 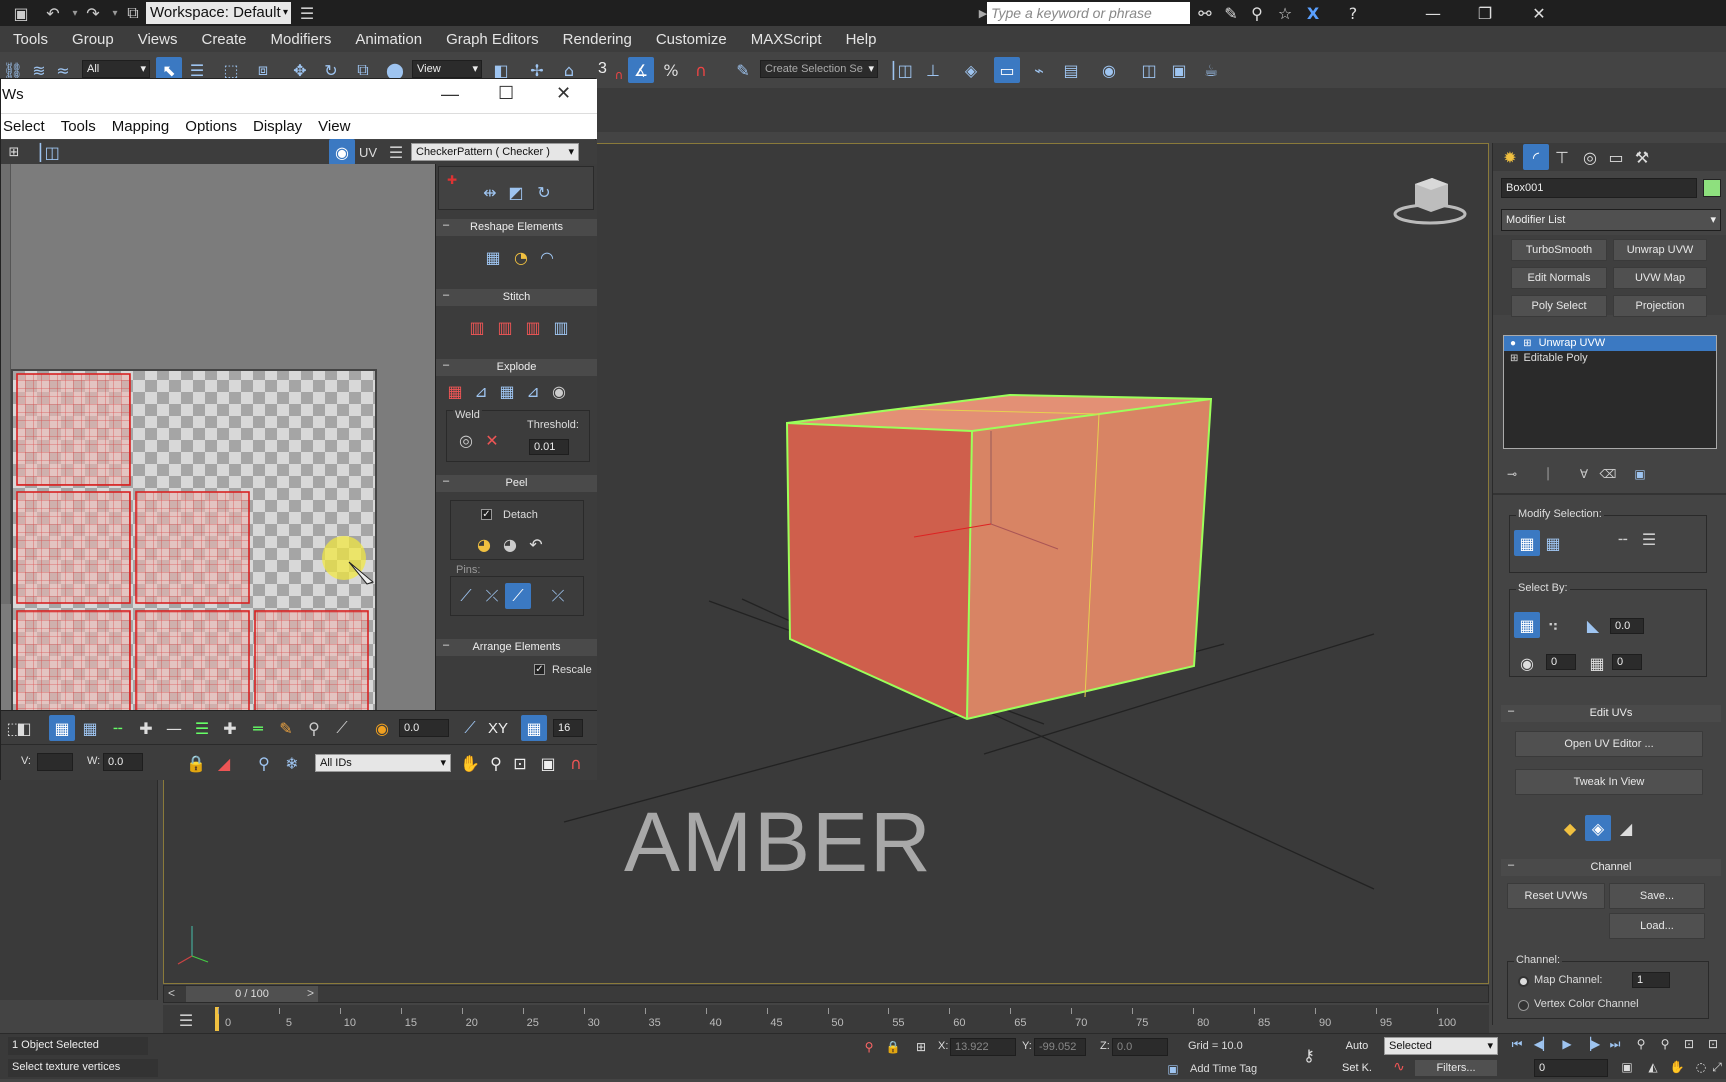 I want to click on project-icon: ⧉, so click(x=133, y=13).